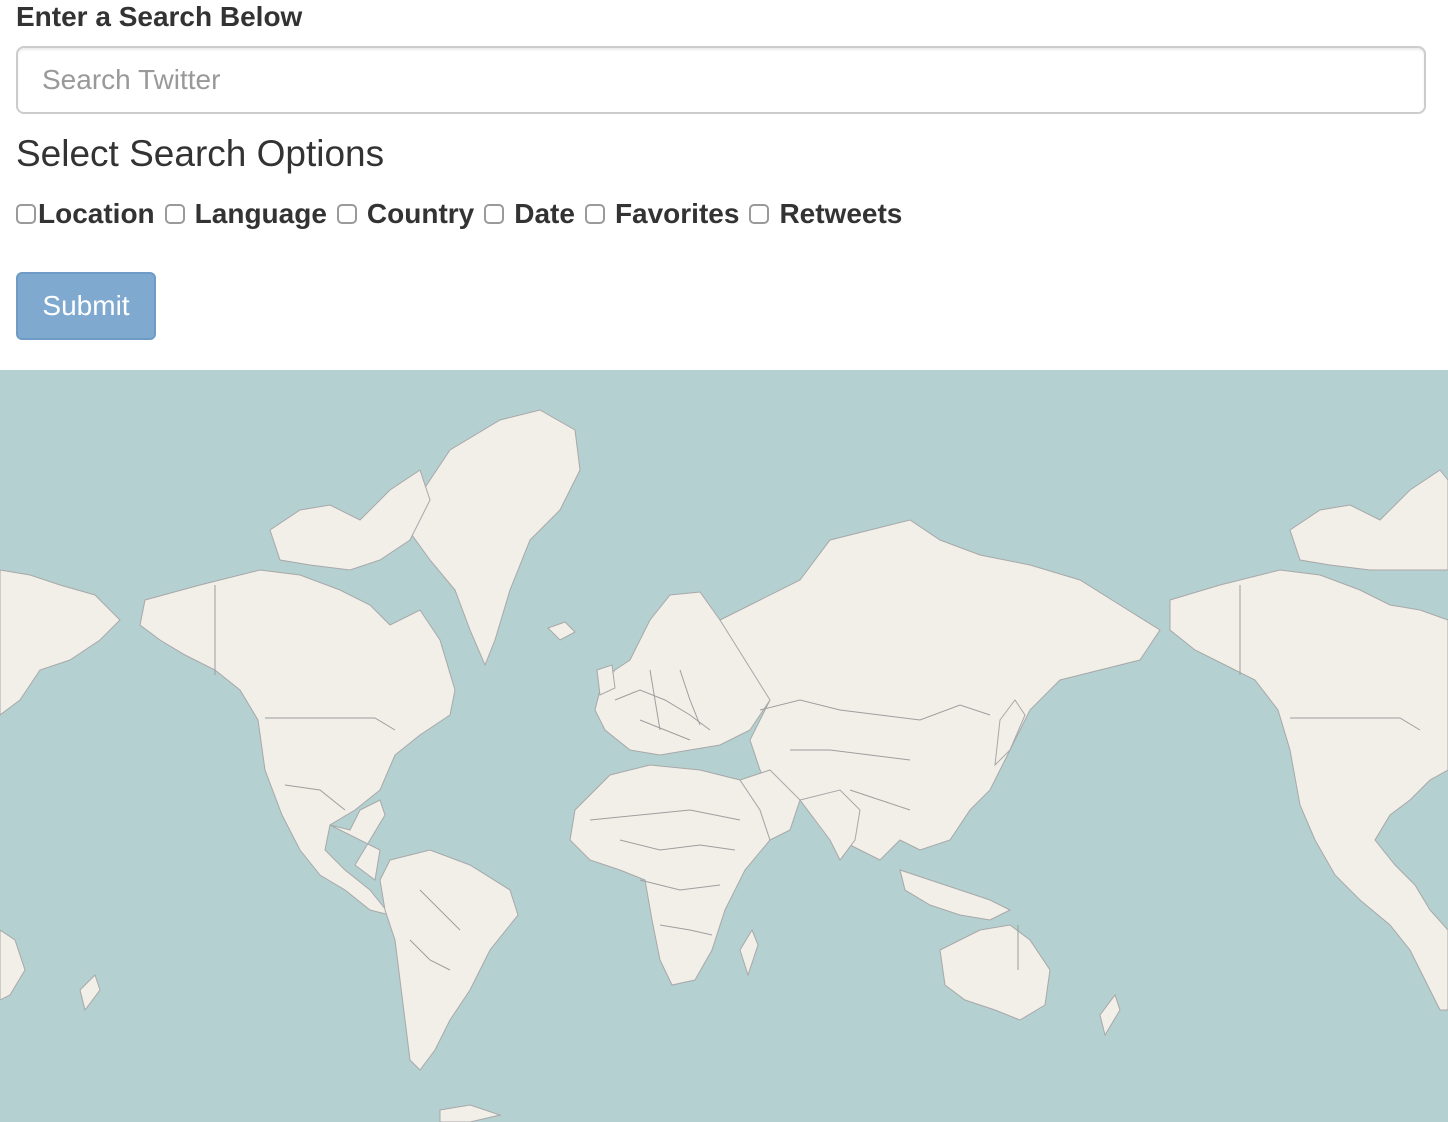  What do you see at coordinates (841, 213) in the screenshot?
I see `option-label: Retweets` at bounding box center [841, 213].